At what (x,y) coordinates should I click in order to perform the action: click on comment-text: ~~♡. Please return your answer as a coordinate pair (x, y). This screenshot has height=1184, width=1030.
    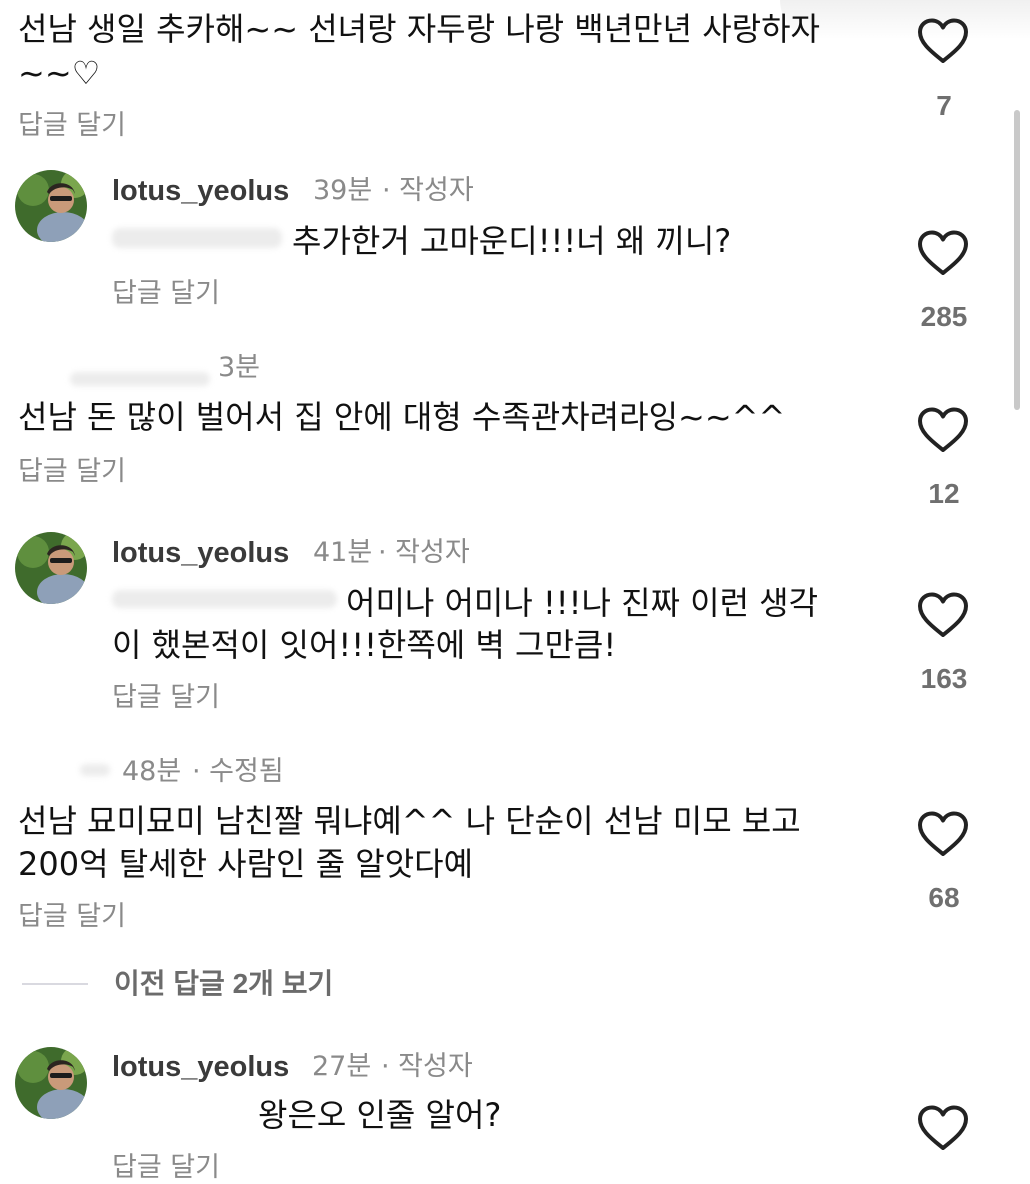
    Looking at the image, I should click on (59, 73).